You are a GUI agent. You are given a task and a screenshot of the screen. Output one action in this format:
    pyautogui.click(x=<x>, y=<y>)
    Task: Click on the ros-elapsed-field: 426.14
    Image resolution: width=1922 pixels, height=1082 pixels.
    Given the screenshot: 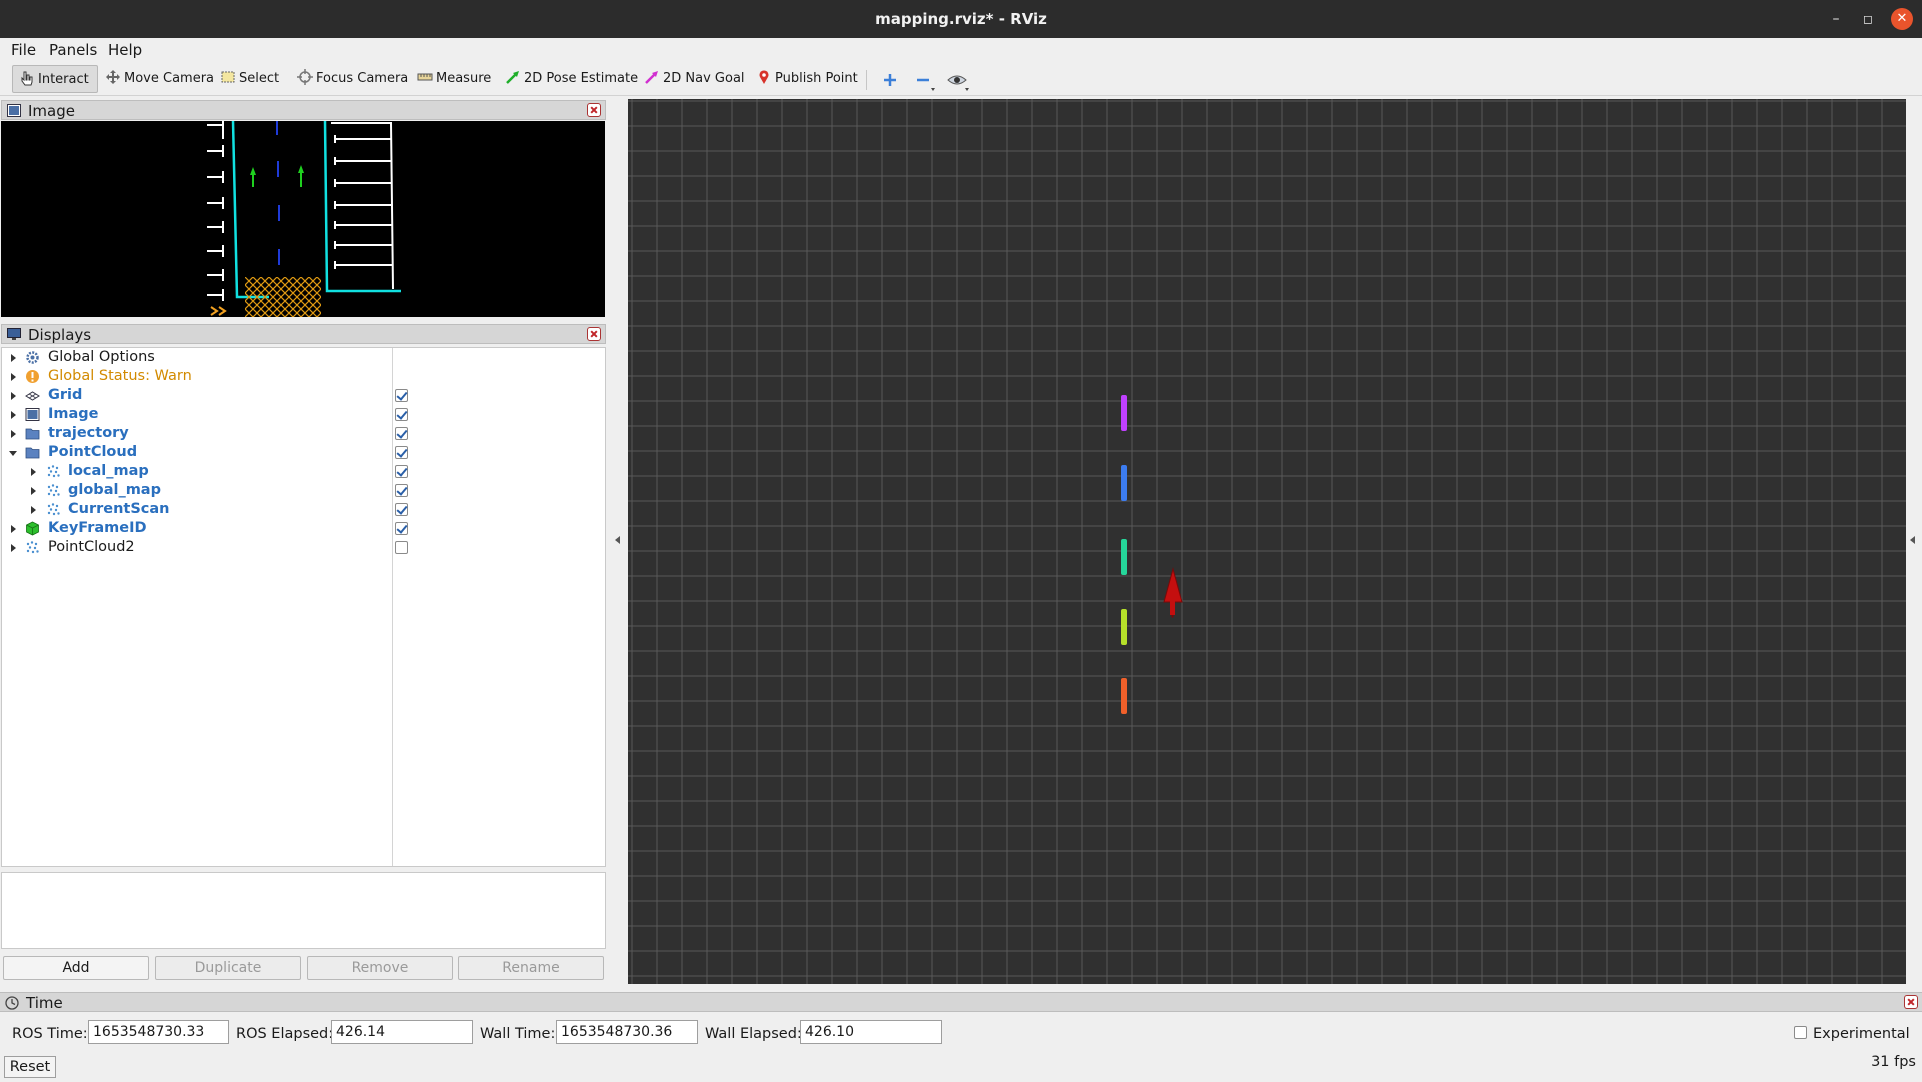 What is the action you would take?
    pyautogui.click(x=402, y=1032)
    